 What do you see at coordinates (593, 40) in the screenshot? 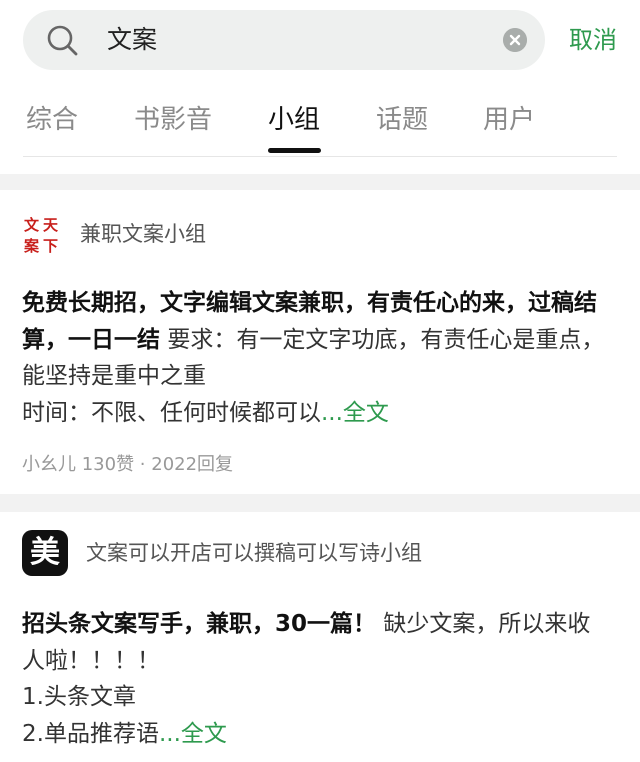
I see `cancel-button: 取消` at bounding box center [593, 40].